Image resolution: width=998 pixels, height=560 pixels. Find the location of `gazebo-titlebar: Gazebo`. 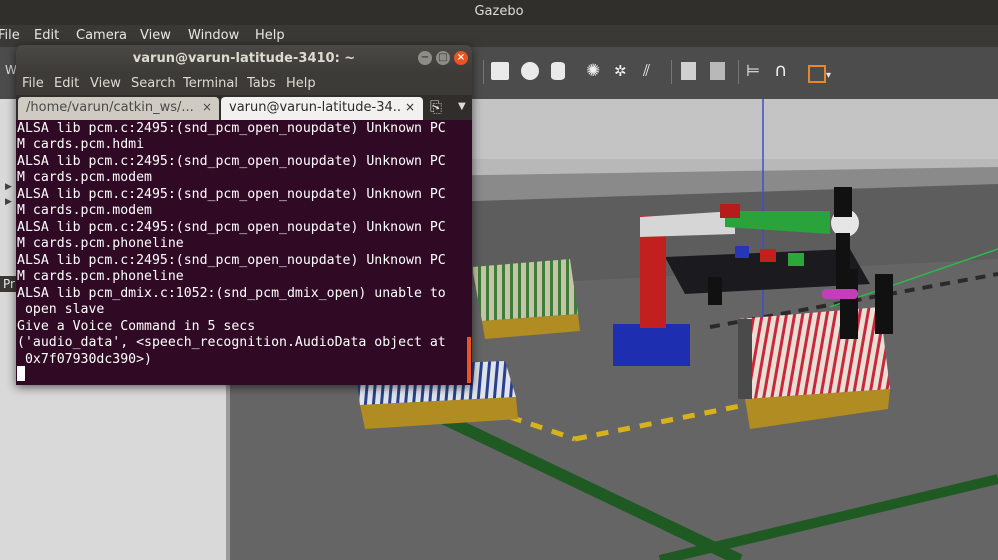

gazebo-titlebar: Gazebo is located at coordinates (499, 12).